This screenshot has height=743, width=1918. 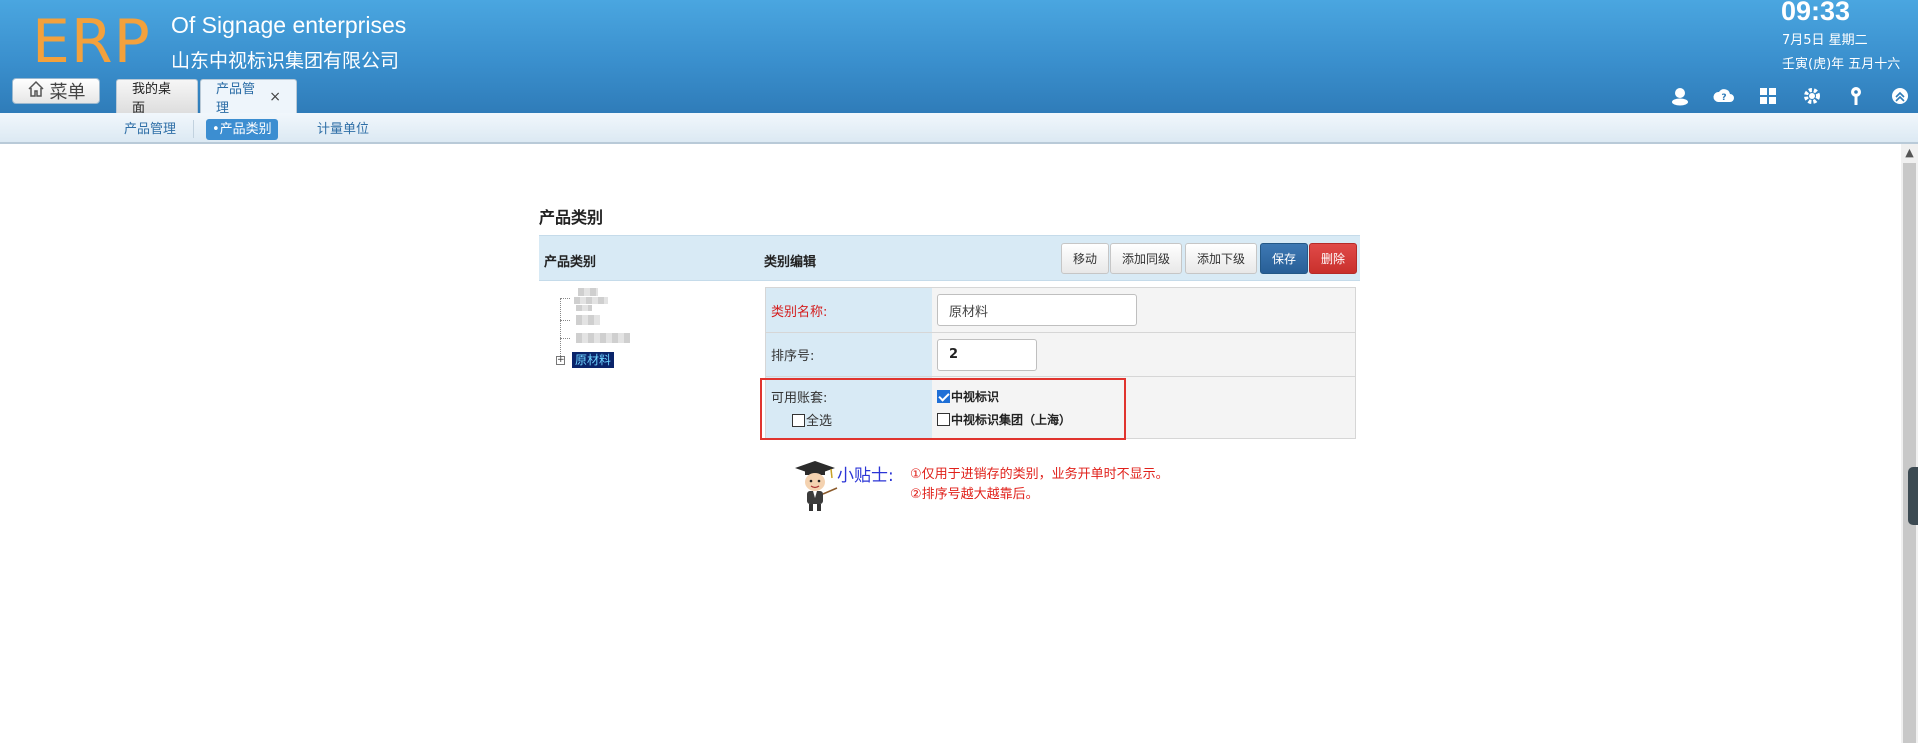 I want to click on clock-lunar-date: 壬寅(虎)年 五月十六, so click(x=1841, y=64).